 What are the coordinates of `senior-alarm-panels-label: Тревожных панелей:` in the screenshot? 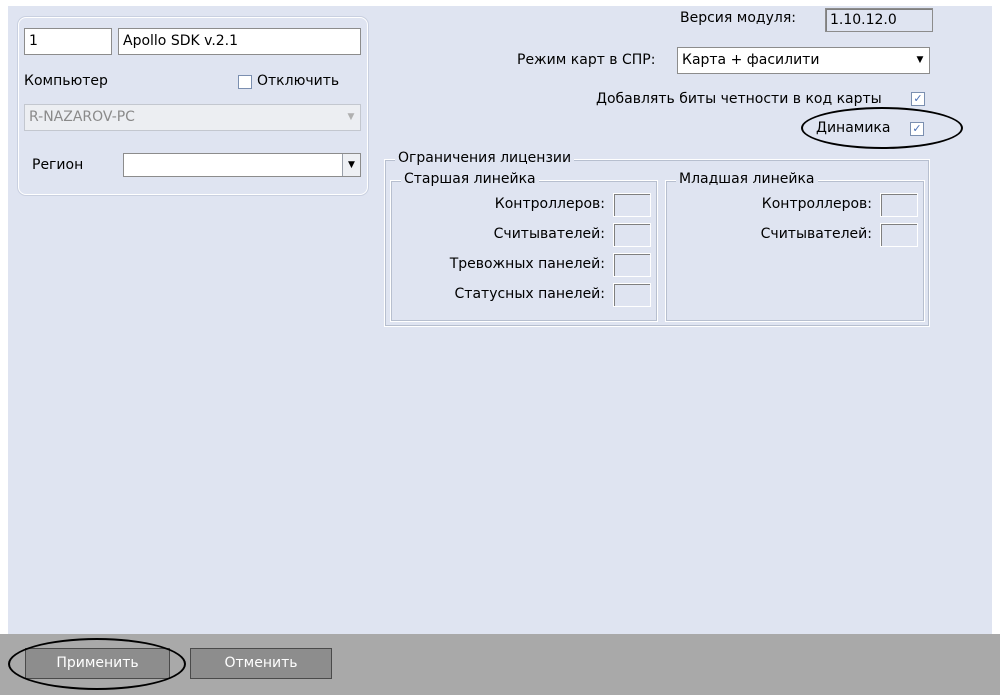 It's located at (527, 264).